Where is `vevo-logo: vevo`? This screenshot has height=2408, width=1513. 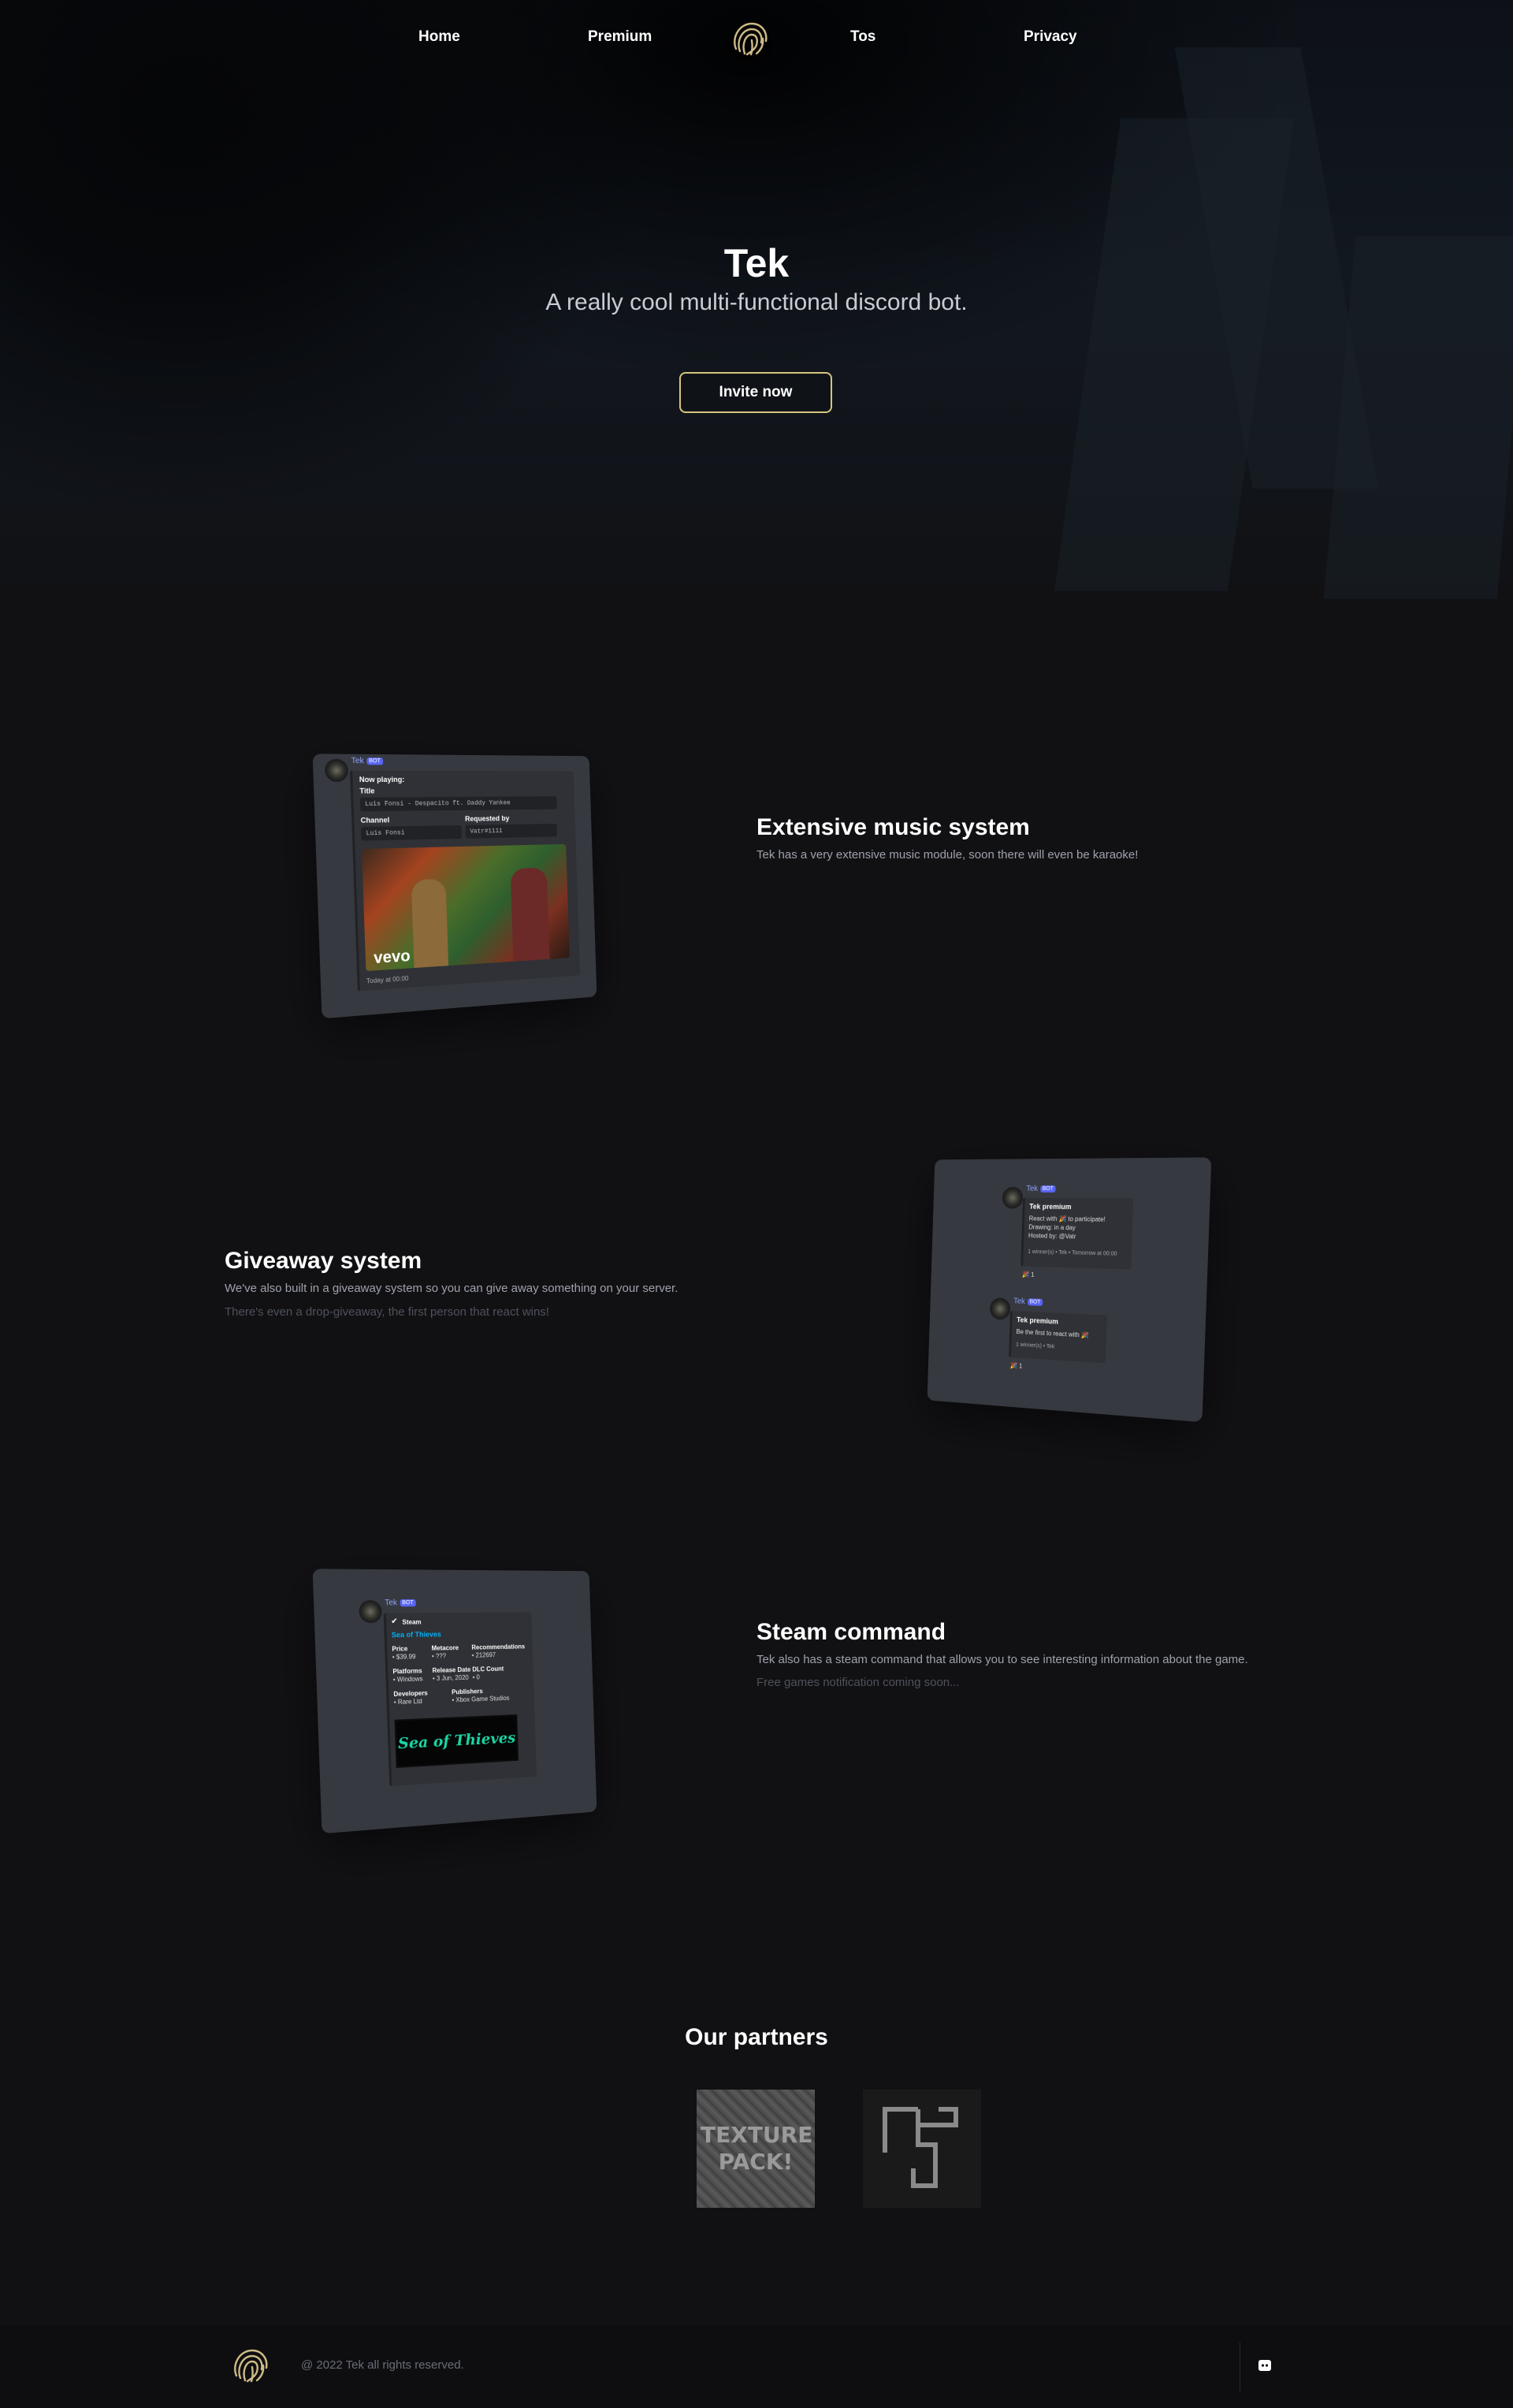
vevo-logo: vevo is located at coordinates (392, 957).